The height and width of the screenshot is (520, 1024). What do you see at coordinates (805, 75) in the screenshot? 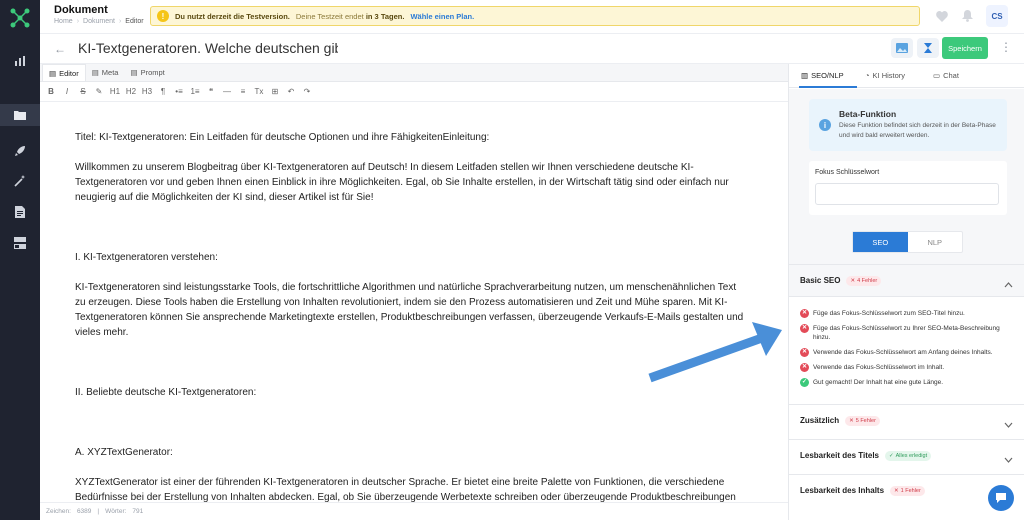
I see `chart-icon: ▥` at bounding box center [805, 75].